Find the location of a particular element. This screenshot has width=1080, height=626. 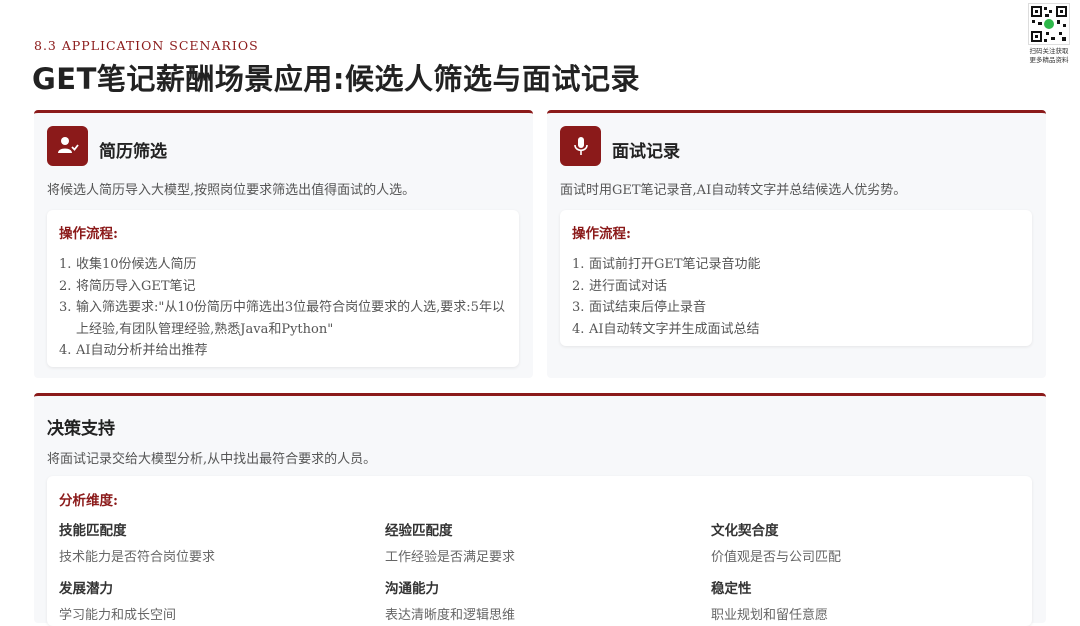

list-item: 1. 收集10份候选人简历 is located at coordinates (128, 264).